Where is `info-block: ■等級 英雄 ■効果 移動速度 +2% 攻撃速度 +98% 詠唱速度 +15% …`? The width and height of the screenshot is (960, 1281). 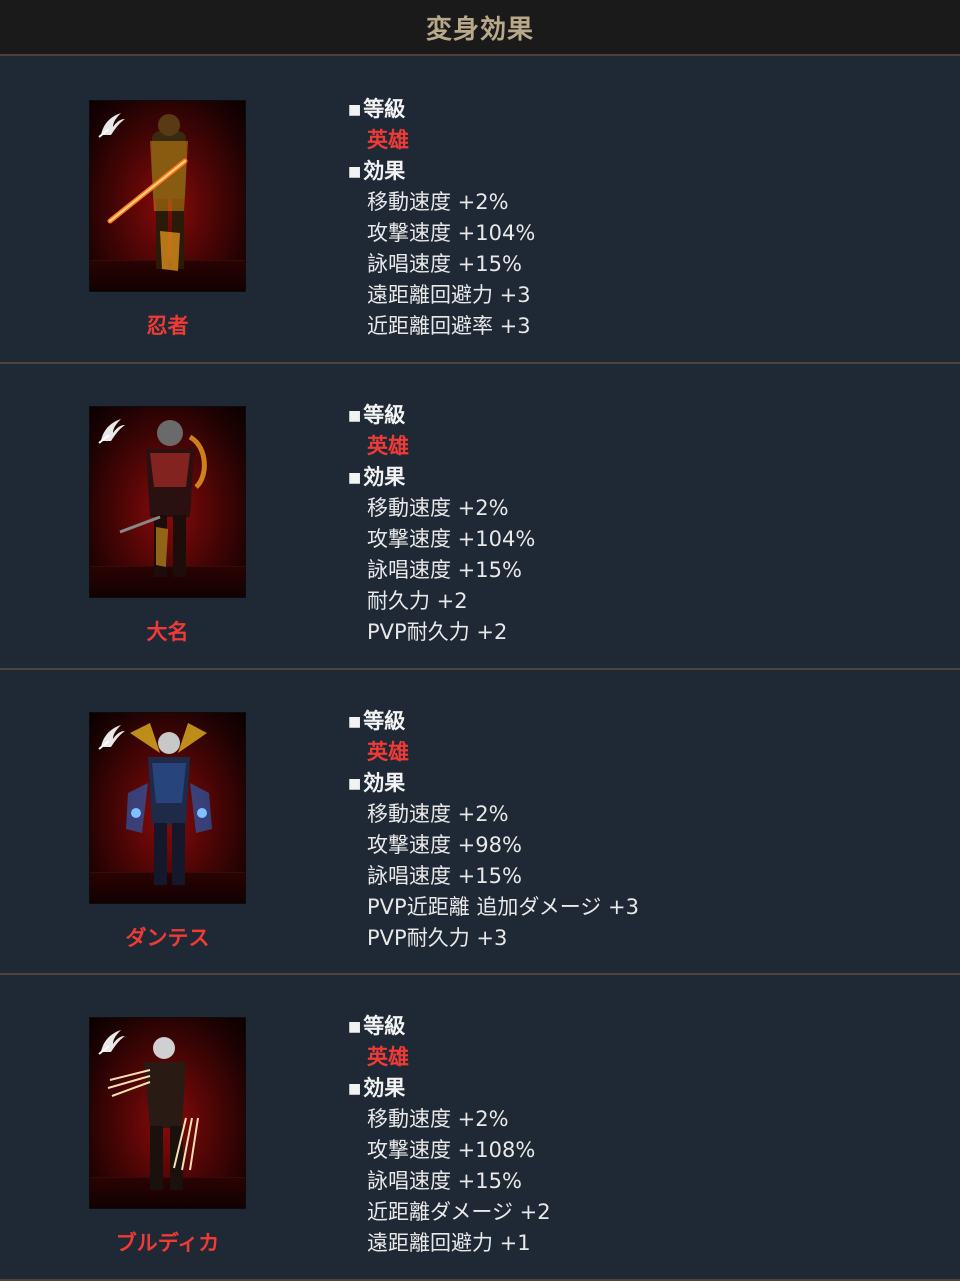 info-block: ■等級 英雄 ■効果 移動速度 +2% 攻撃速度 +98% 詠唱速度 +15% … is located at coordinates (493, 830).